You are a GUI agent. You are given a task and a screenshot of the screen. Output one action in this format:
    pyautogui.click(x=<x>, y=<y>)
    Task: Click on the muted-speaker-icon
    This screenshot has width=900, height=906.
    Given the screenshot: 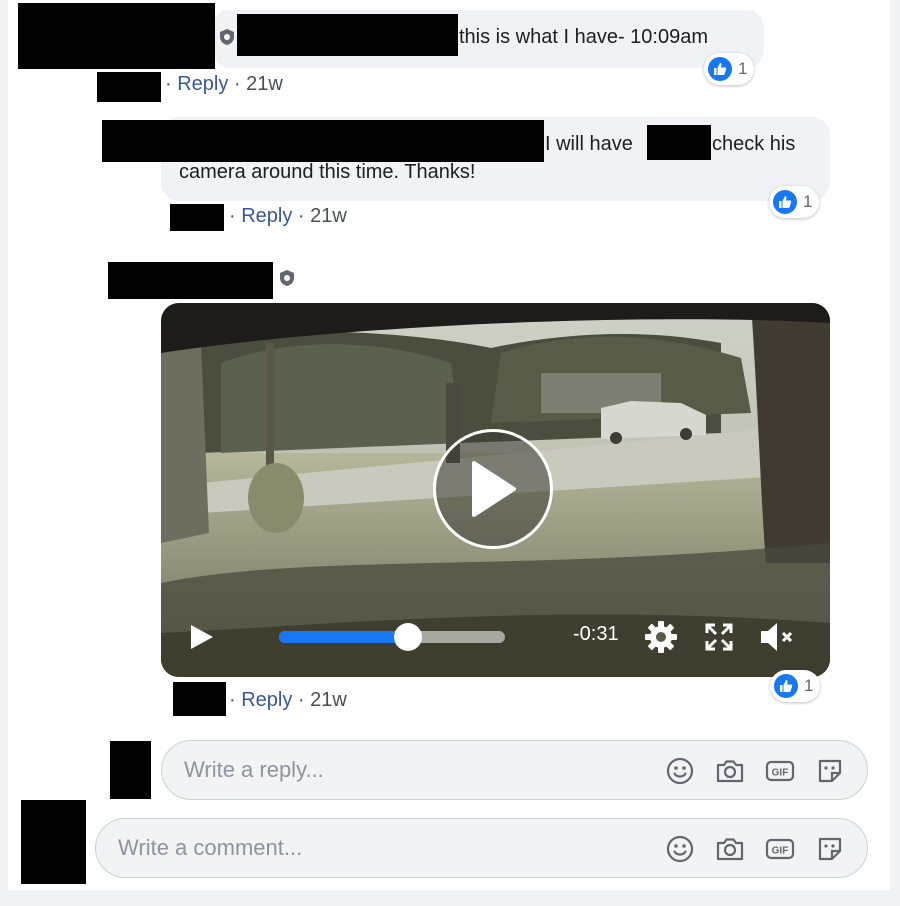 What is the action you would take?
    pyautogui.click(x=777, y=637)
    